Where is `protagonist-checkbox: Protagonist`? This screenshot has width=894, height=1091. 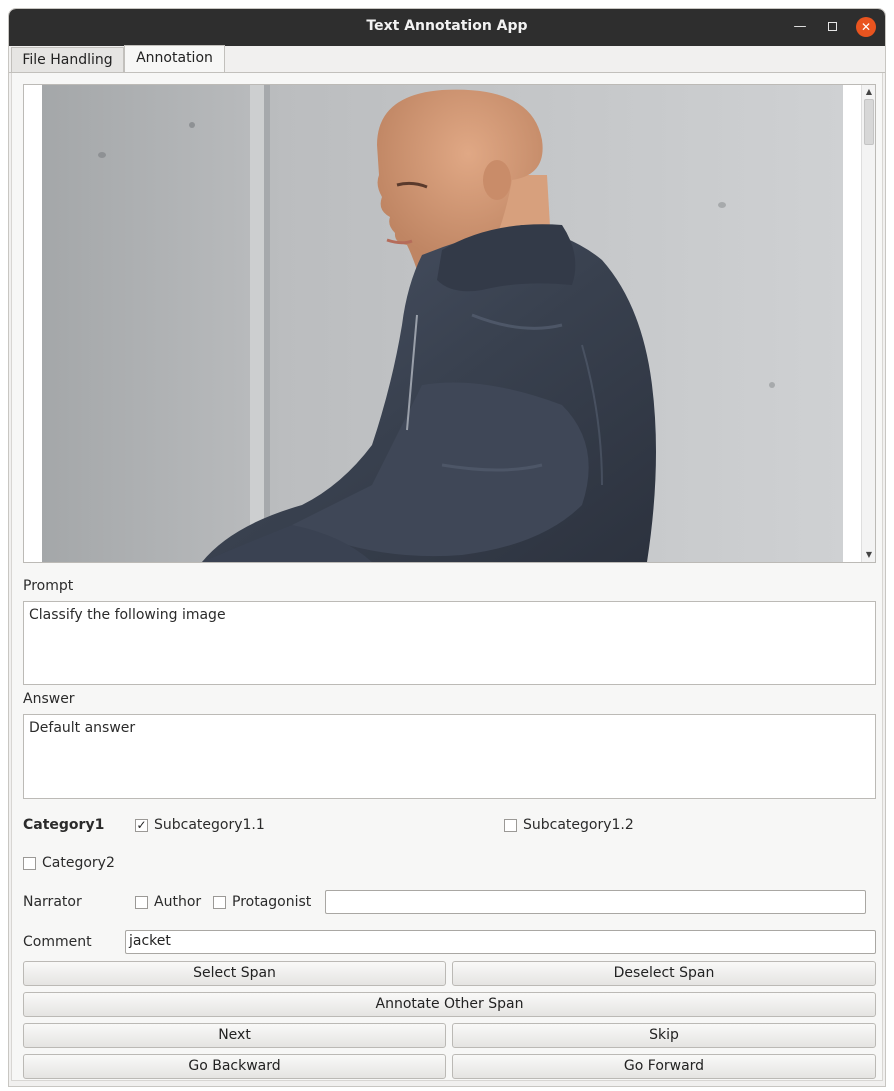
protagonist-checkbox: Protagonist is located at coordinates (262, 902).